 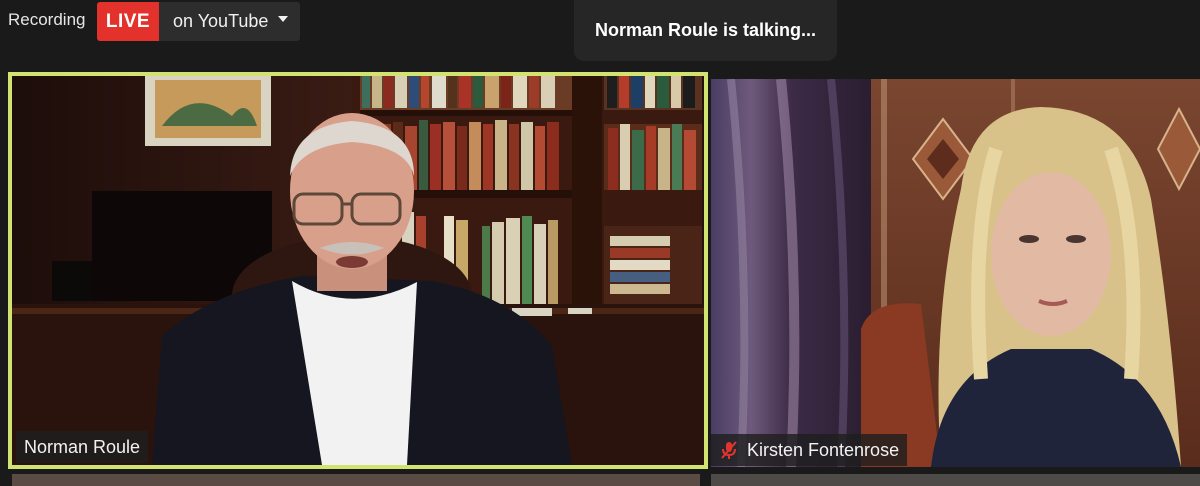 What do you see at coordinates (128, 21) in the screenshot?
I see `live-badge: LIVE` at bounding box center [128, 21].